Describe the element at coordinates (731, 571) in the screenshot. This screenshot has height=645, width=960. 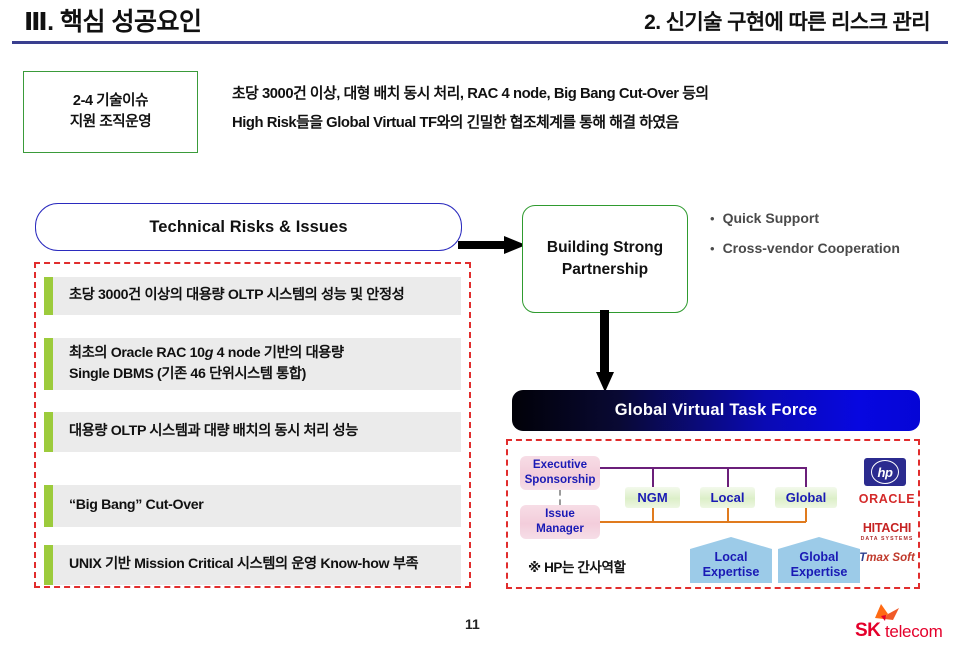
I see `local-expertise-line2: Expertise` at that location.